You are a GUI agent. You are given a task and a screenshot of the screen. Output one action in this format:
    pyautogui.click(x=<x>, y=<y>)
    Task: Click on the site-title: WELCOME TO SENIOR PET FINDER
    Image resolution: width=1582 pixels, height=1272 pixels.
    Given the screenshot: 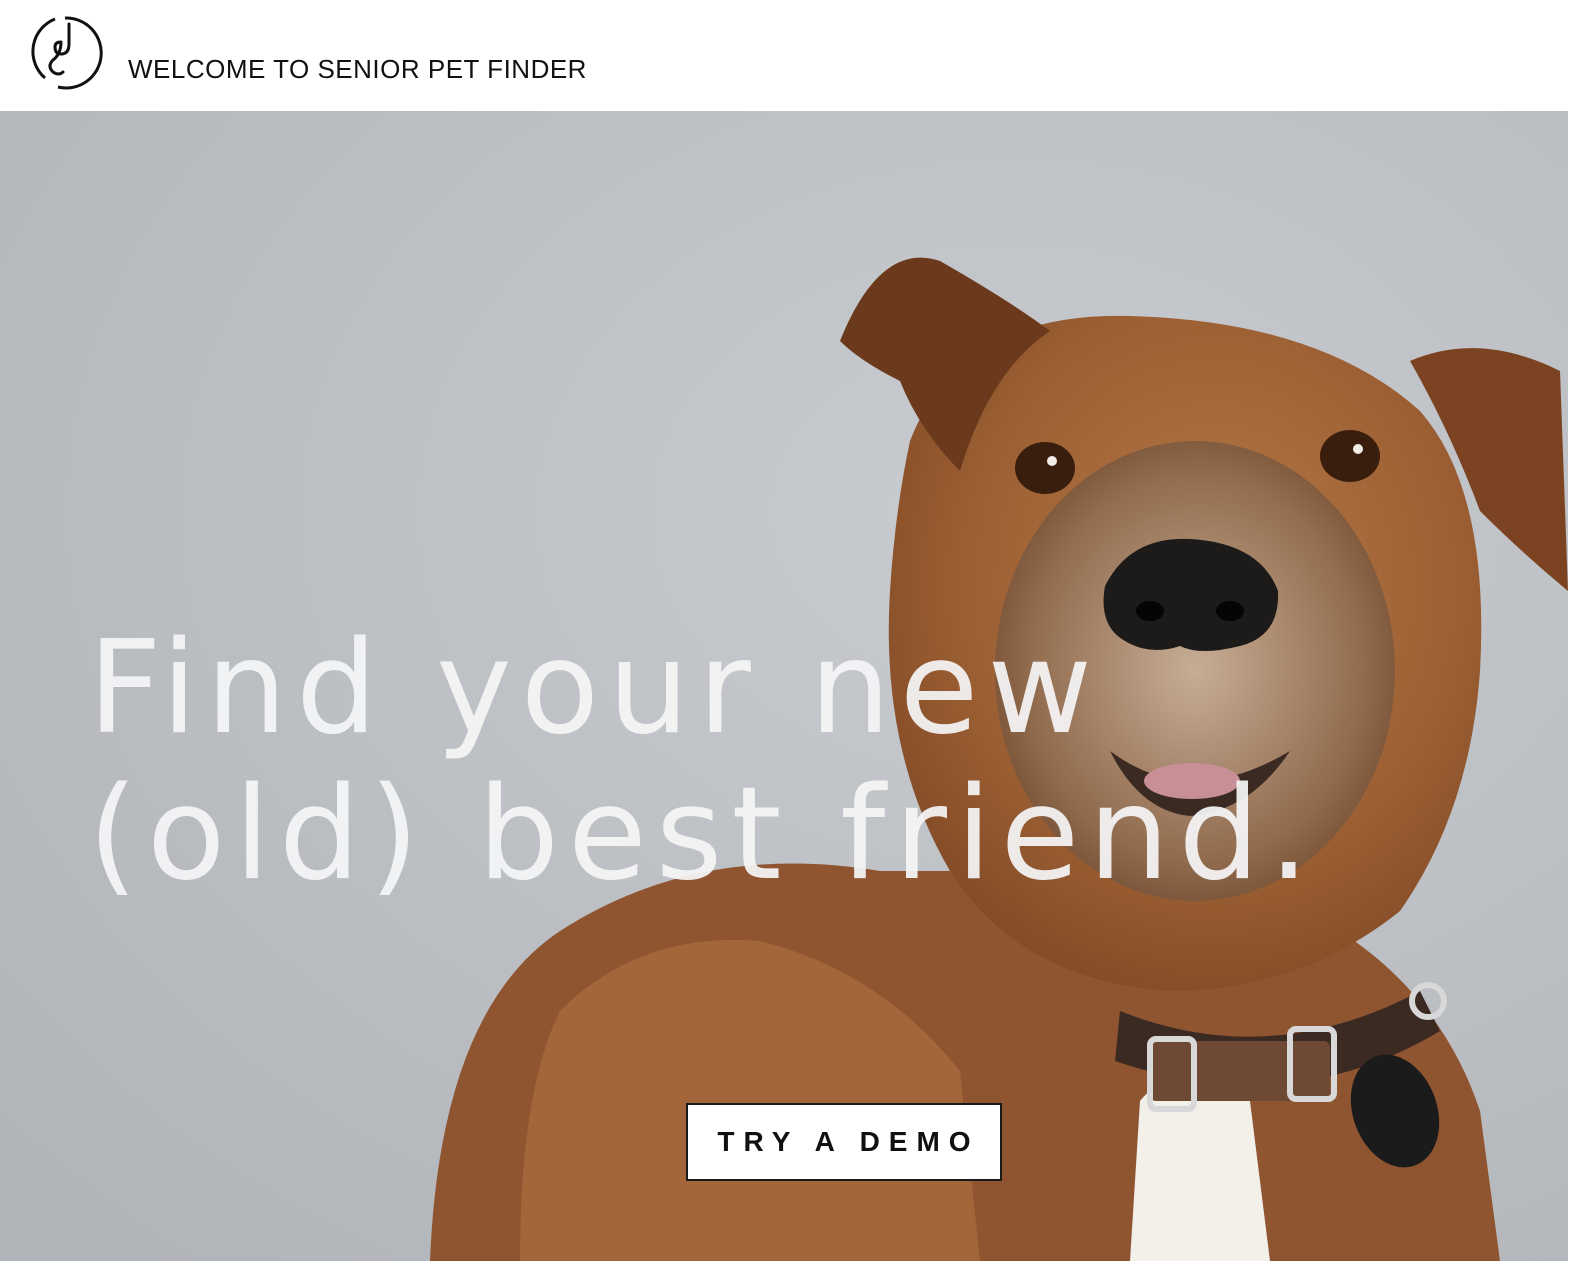 What is the action you would take?
    pyautogui.click(x=357, y=69)
    